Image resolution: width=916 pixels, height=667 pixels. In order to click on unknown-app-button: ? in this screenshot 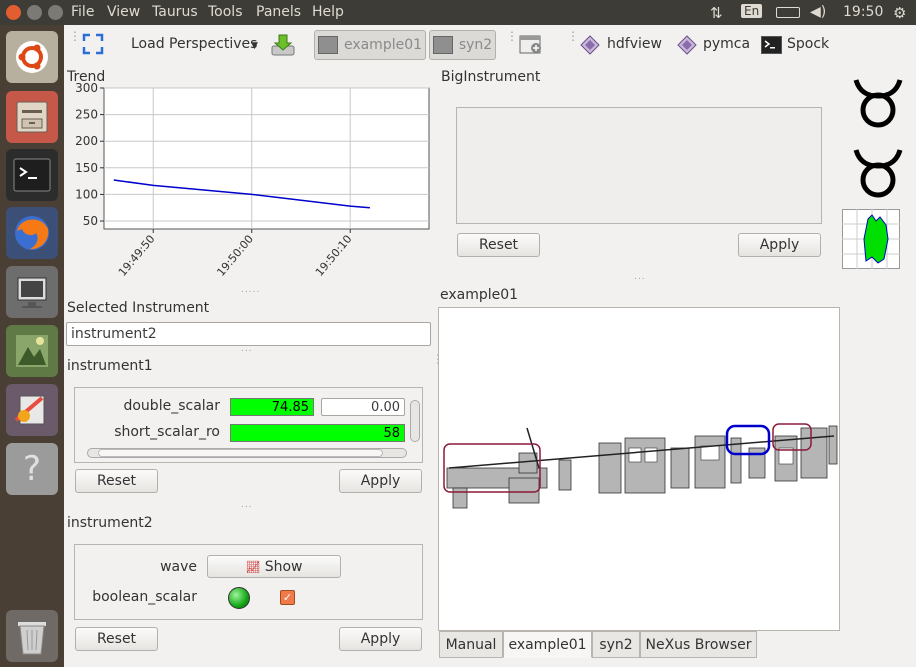, I will do `click(32, 469)`.